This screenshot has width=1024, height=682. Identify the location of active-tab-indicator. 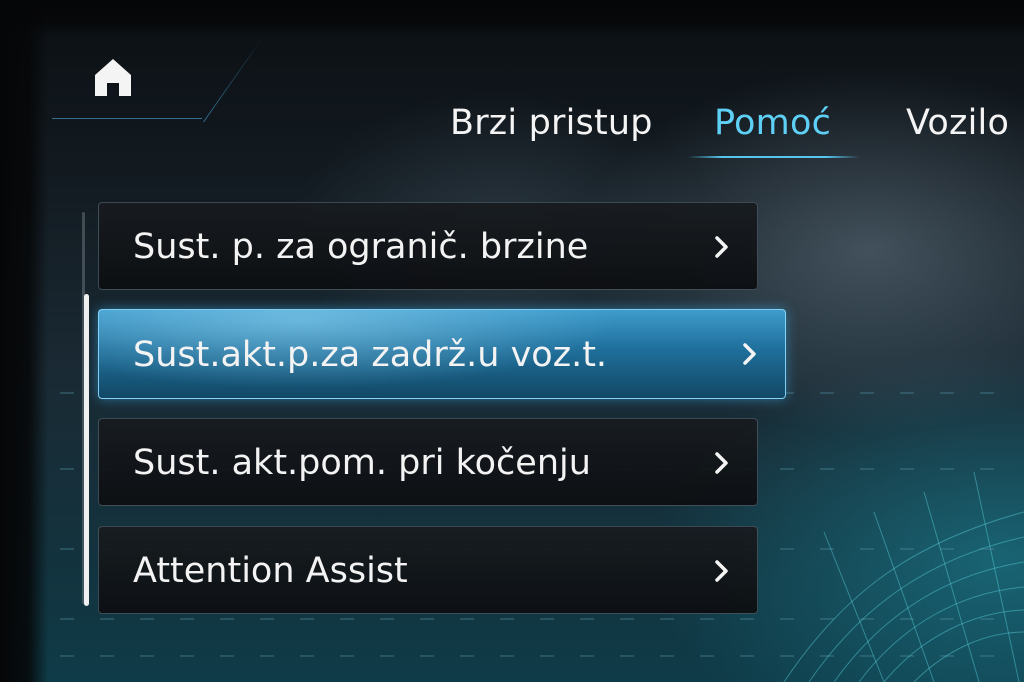
(774, 157).